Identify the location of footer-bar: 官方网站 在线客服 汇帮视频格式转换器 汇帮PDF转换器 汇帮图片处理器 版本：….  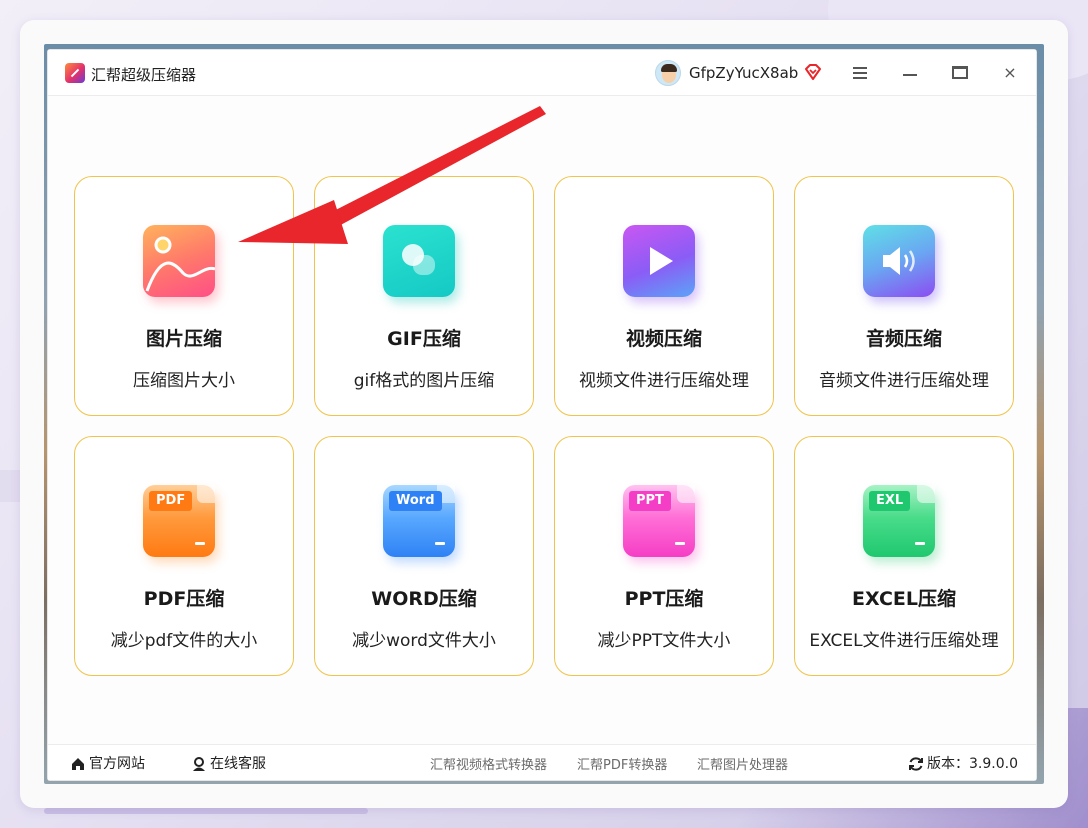
(542, 762).